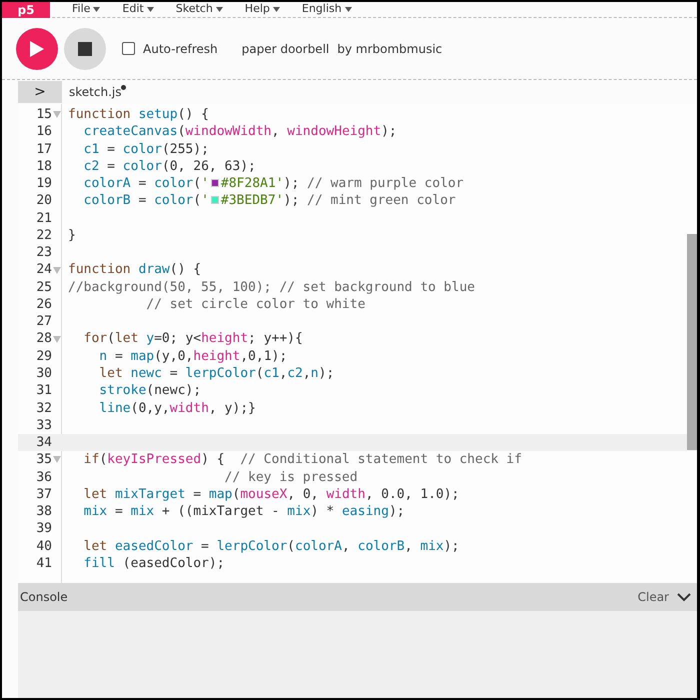 This screenshot has width=700, height=700. I want to click on line-number: 27, so click(43, 321).